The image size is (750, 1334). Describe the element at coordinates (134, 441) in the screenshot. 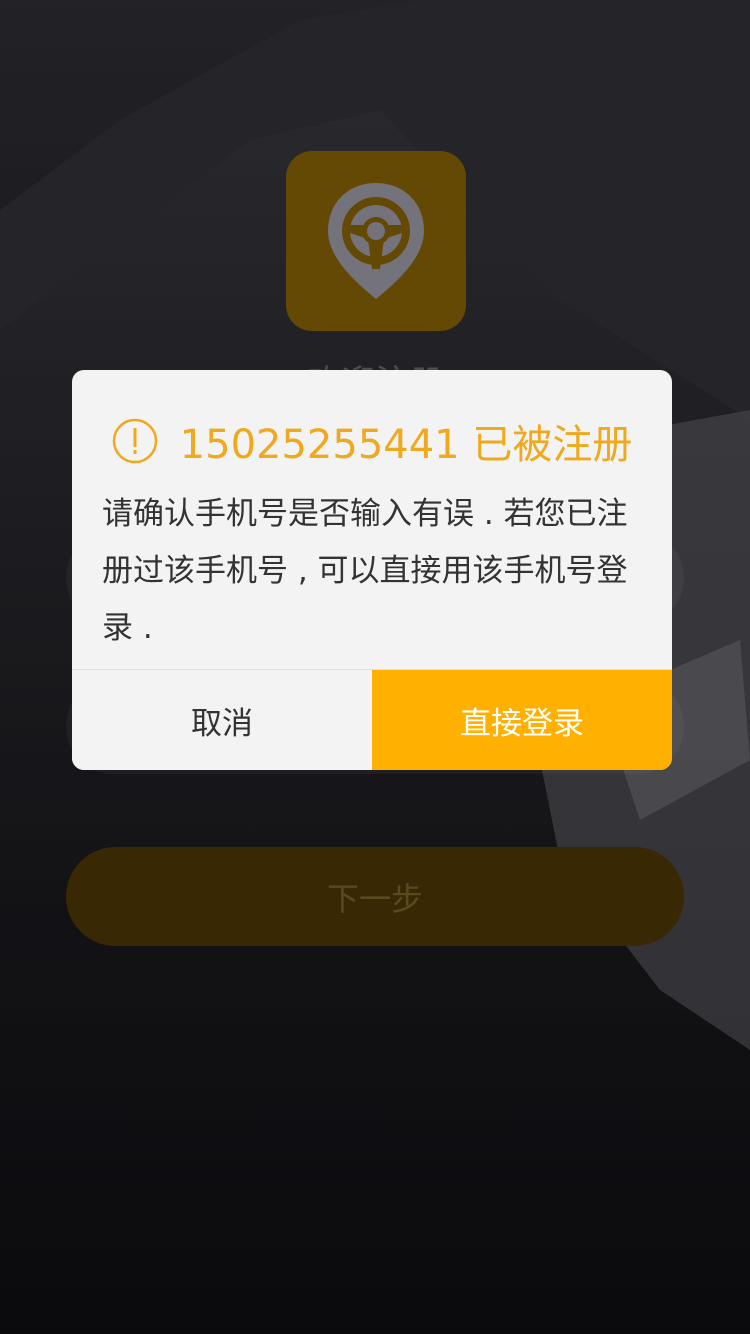

I see `warning-icon` at that location.